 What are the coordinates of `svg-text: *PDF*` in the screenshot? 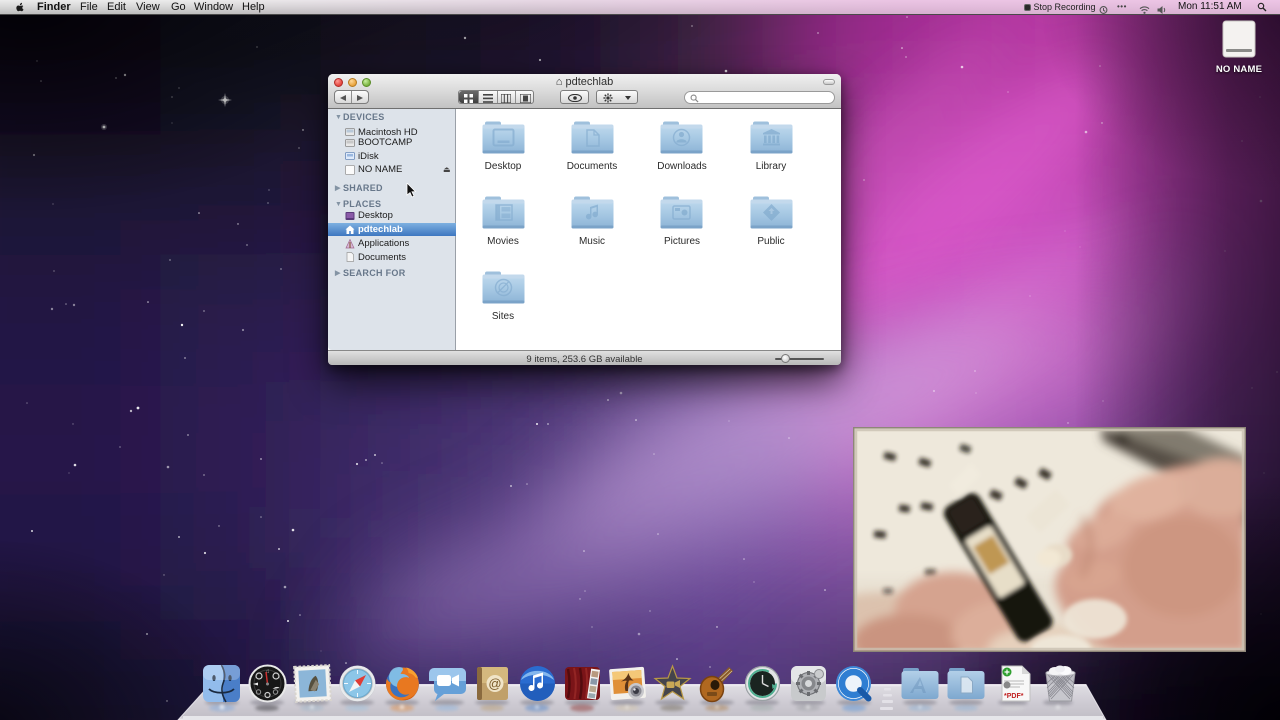 It's located at (1014, 696).